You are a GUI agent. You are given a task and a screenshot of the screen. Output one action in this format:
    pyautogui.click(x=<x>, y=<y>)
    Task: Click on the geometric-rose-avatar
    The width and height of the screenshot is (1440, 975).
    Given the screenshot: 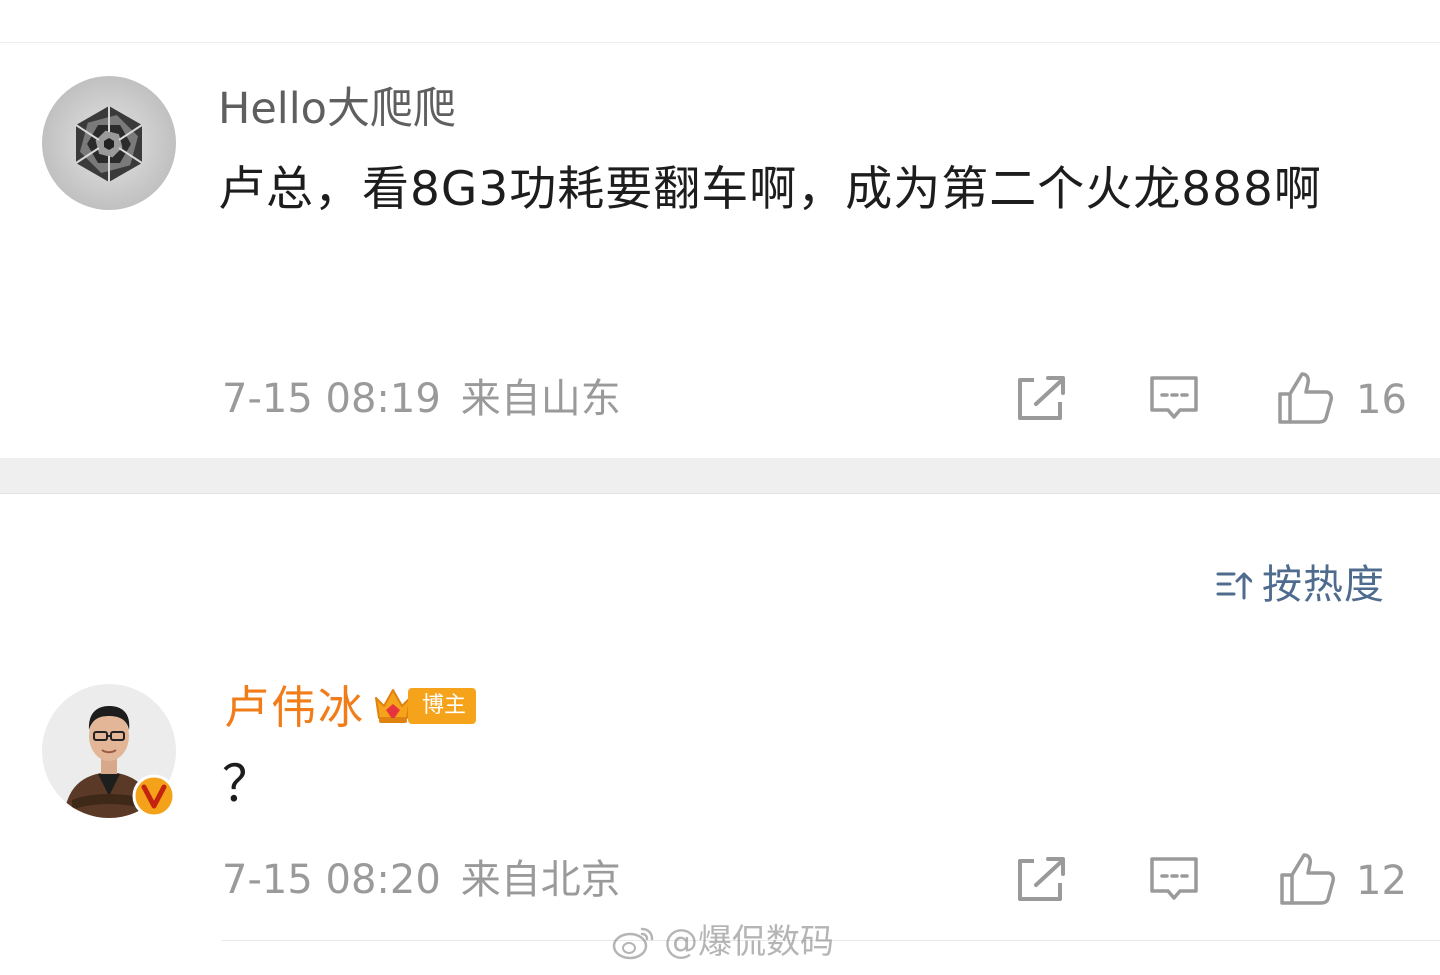 What is the action you would take?
    pyautogui.click(x=109, y=143)
    